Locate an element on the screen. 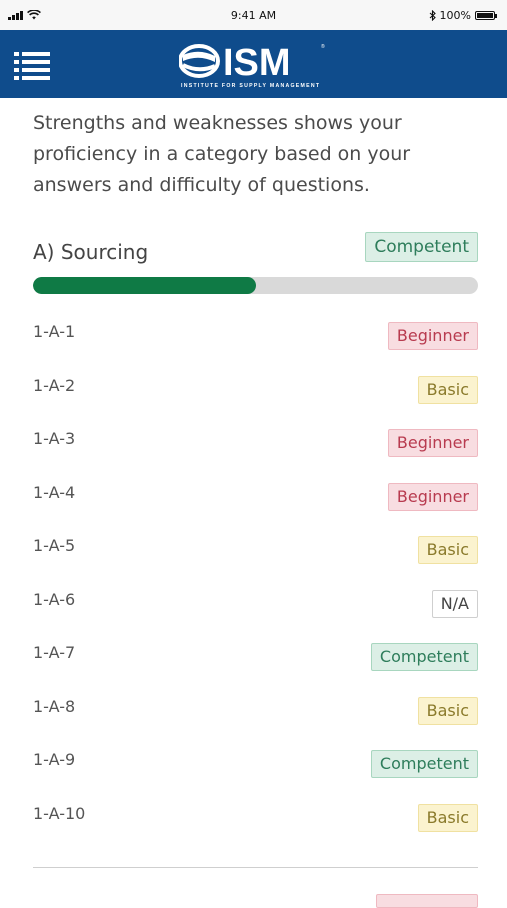  list-item: 1-A-6 N/A is located at coordinates (255, 607).